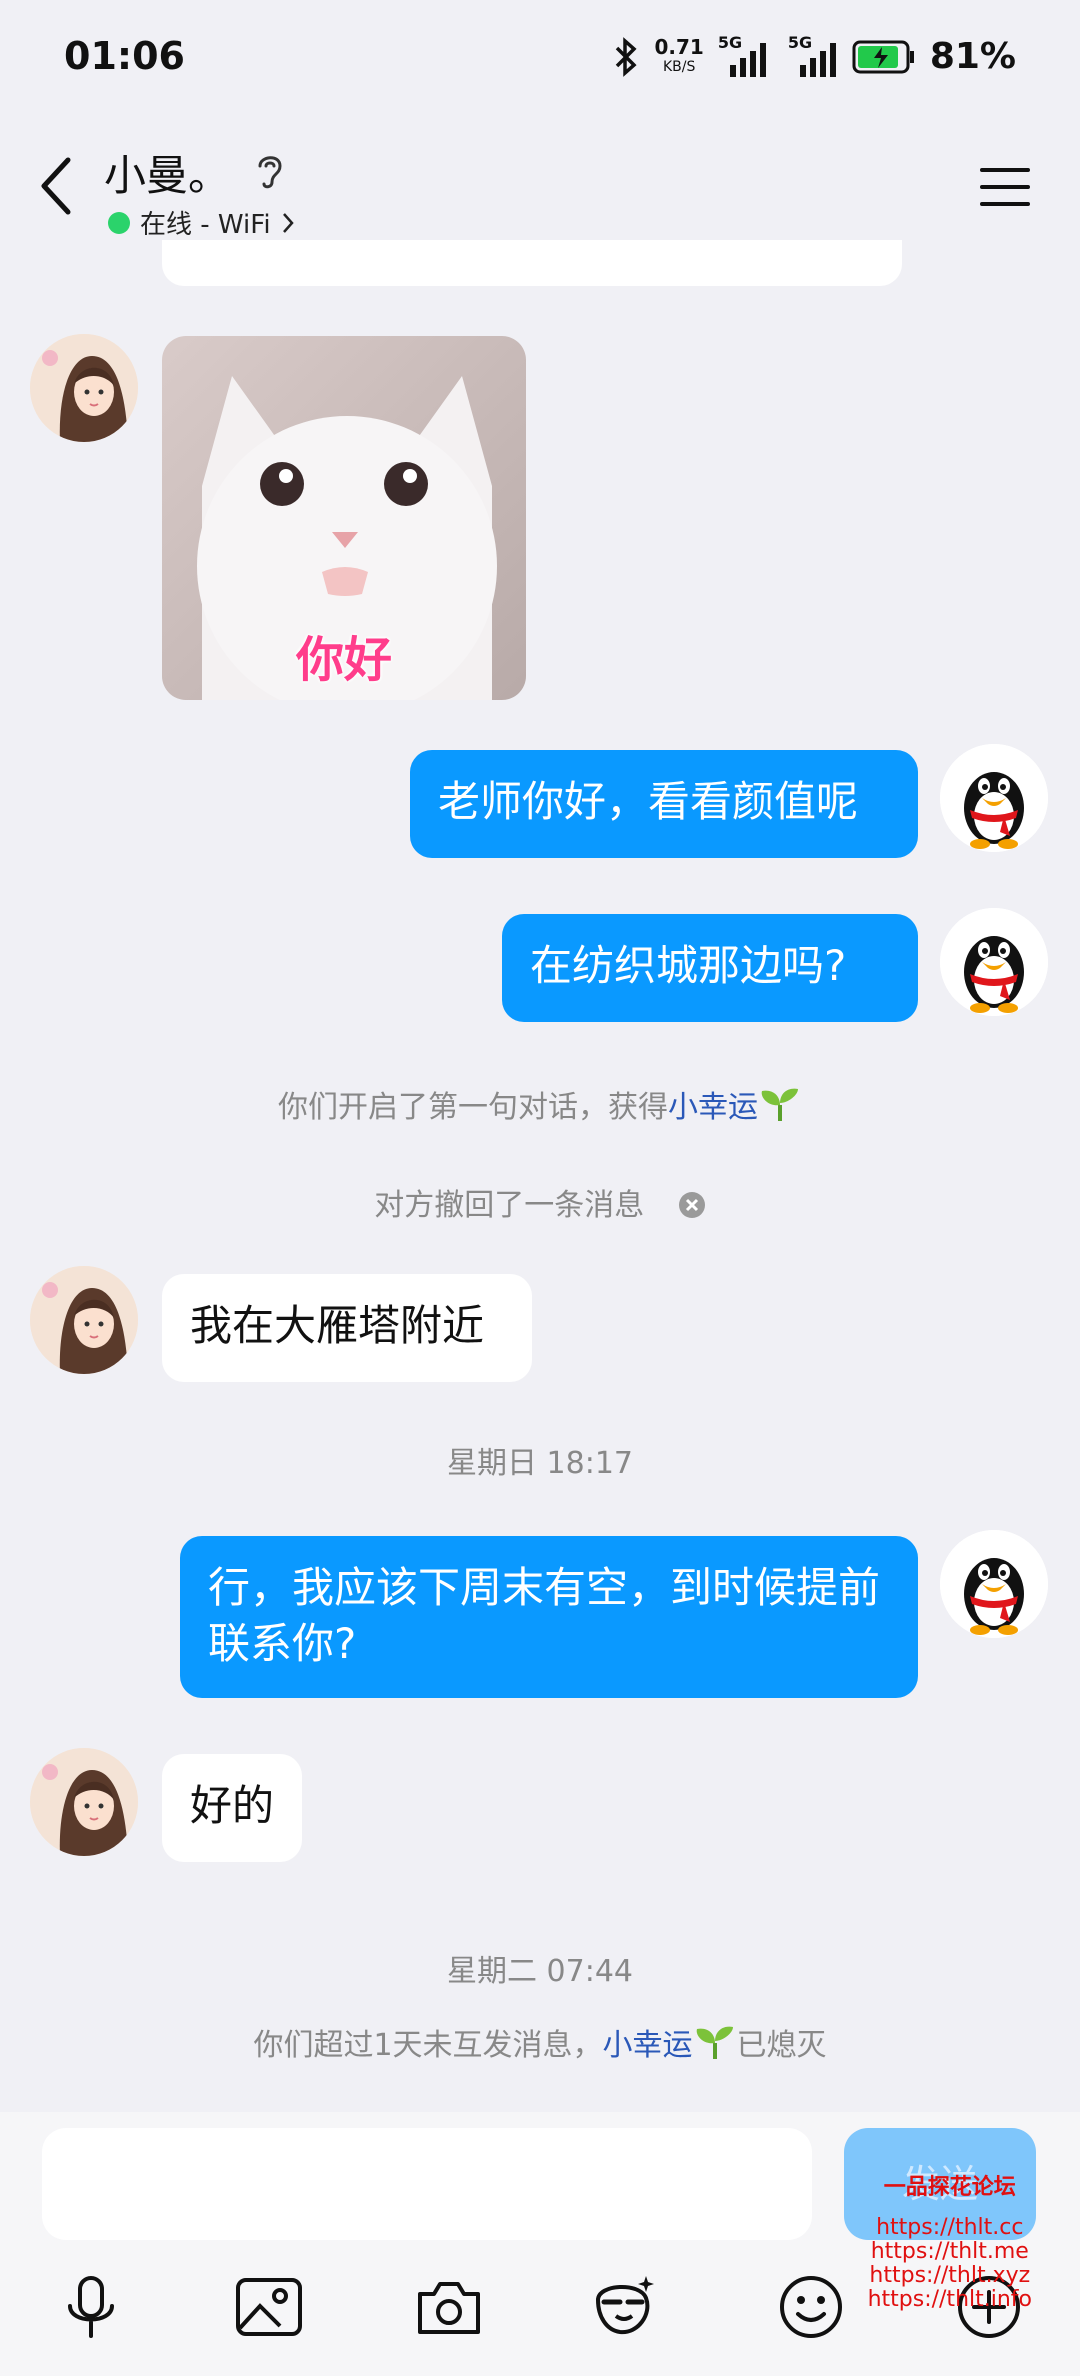  I want to click on sticker-caption: 你好, so click(343, 660).